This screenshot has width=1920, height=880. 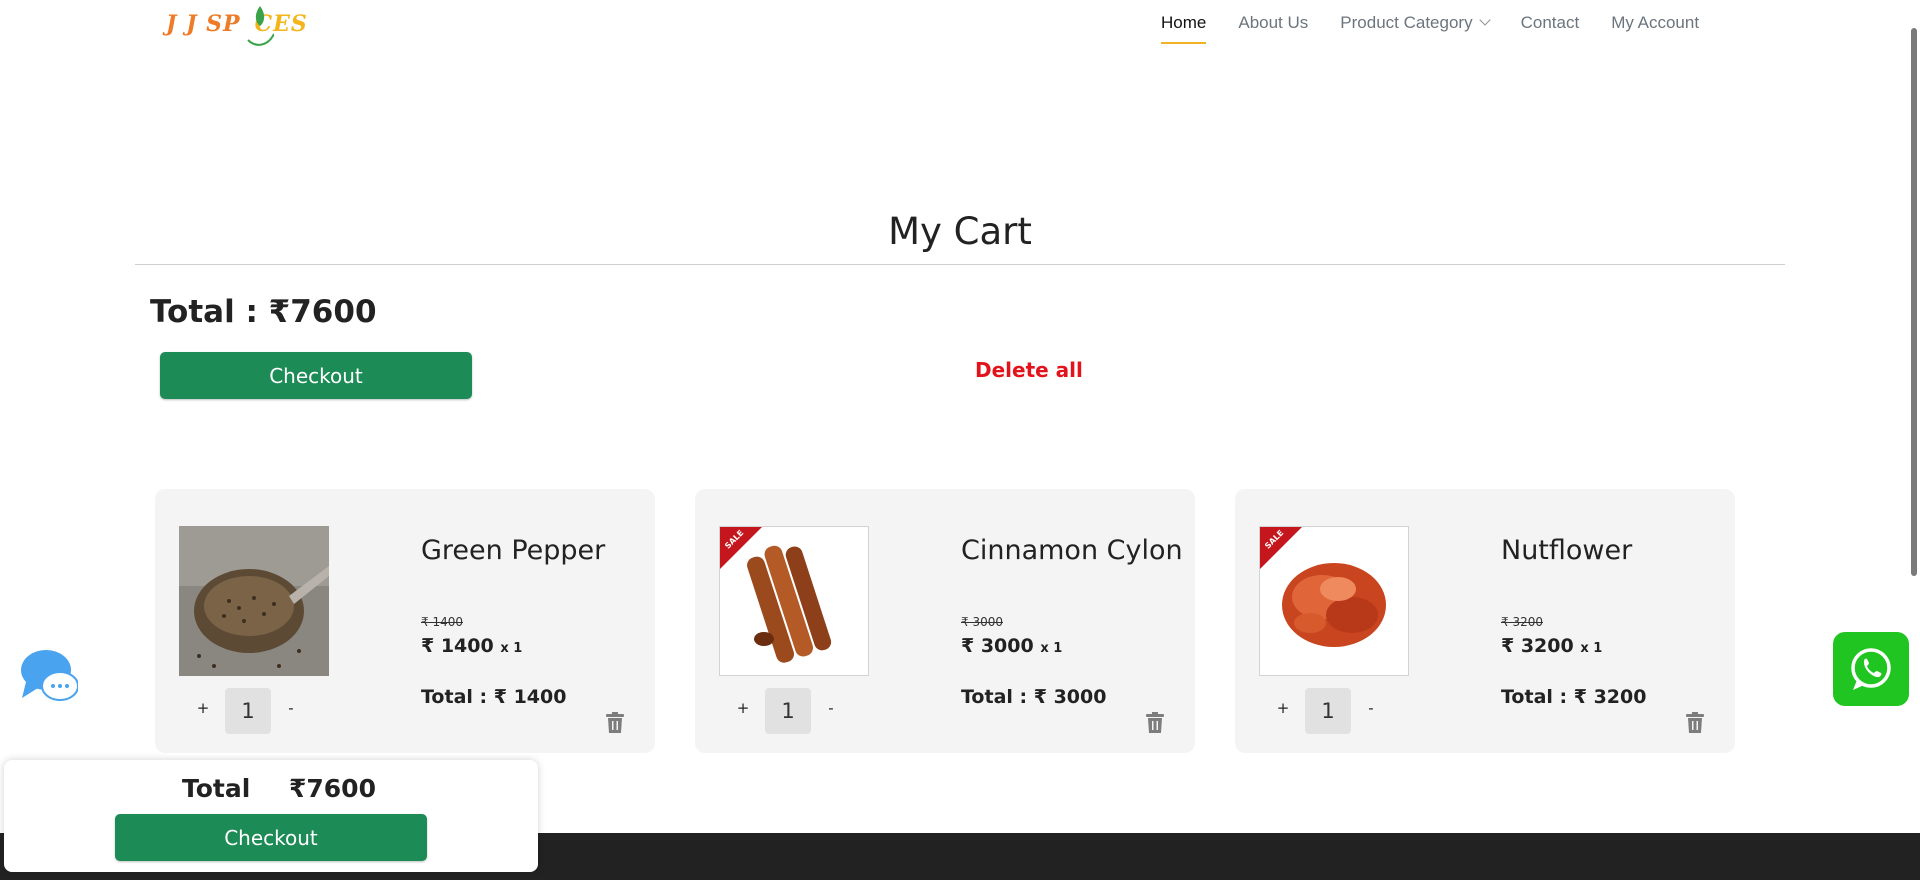 What do you see at coordinates (271, 837) in the screenshot?
I see `floating-checkout-button: Checkout` at bounding box center [271, 837].